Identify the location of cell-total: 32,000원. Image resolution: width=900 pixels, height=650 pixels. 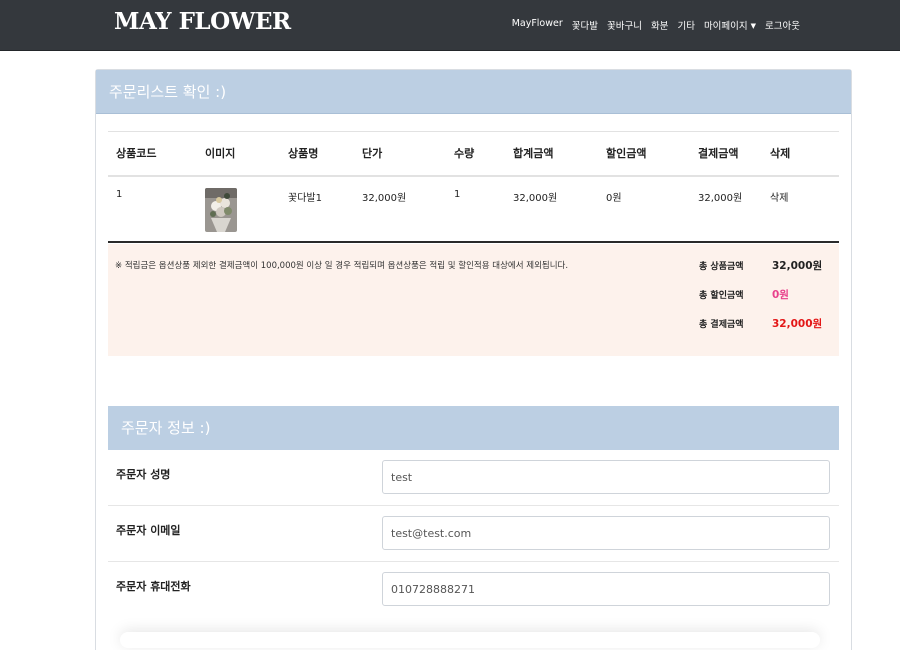
(551, 209).